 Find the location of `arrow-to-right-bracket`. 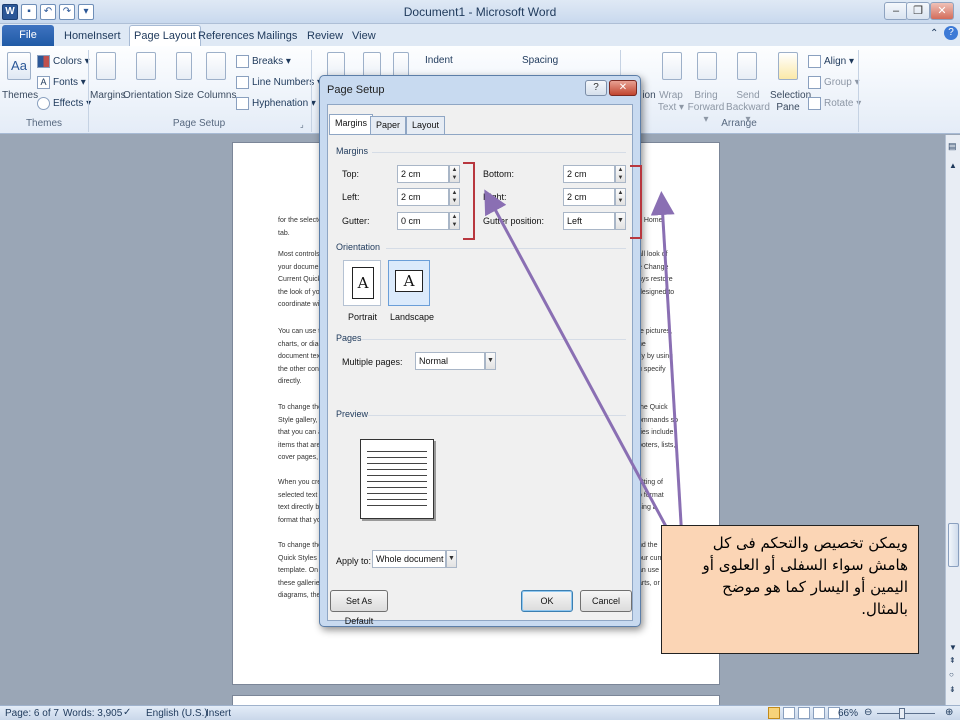

arrow-to-right-bracket is located at coordinates (667, 366).